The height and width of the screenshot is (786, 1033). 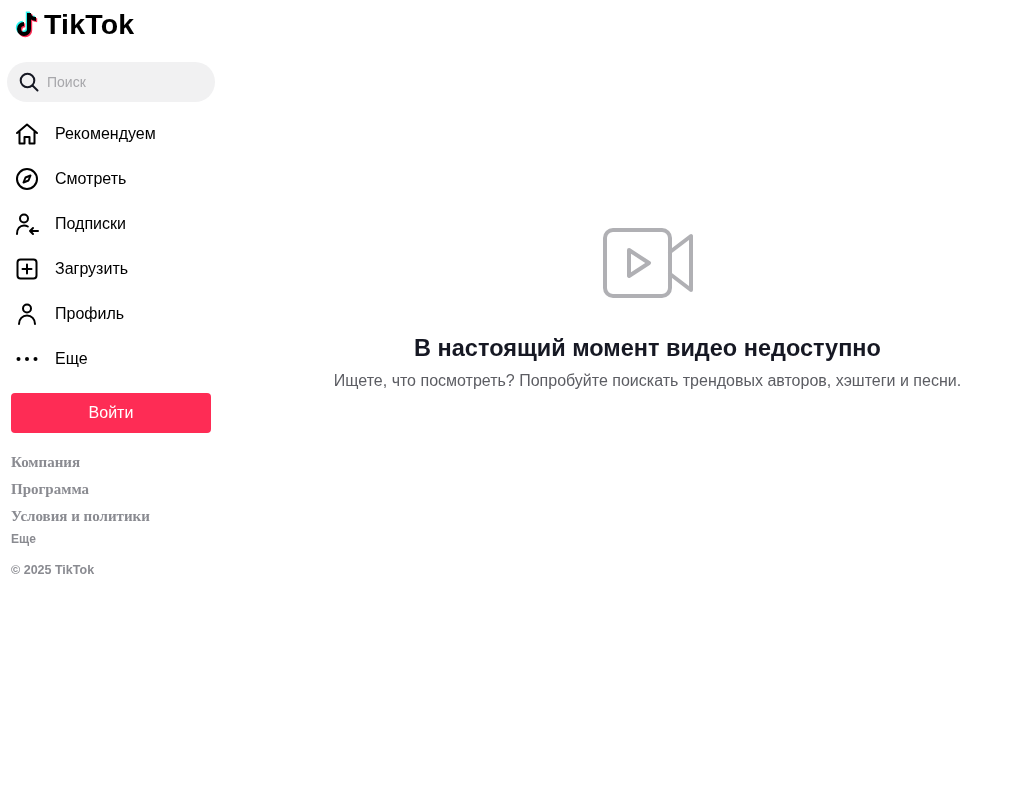 I want to click on empty-title: В настоящий момент видео недоступно, so click(x=647, y=348).